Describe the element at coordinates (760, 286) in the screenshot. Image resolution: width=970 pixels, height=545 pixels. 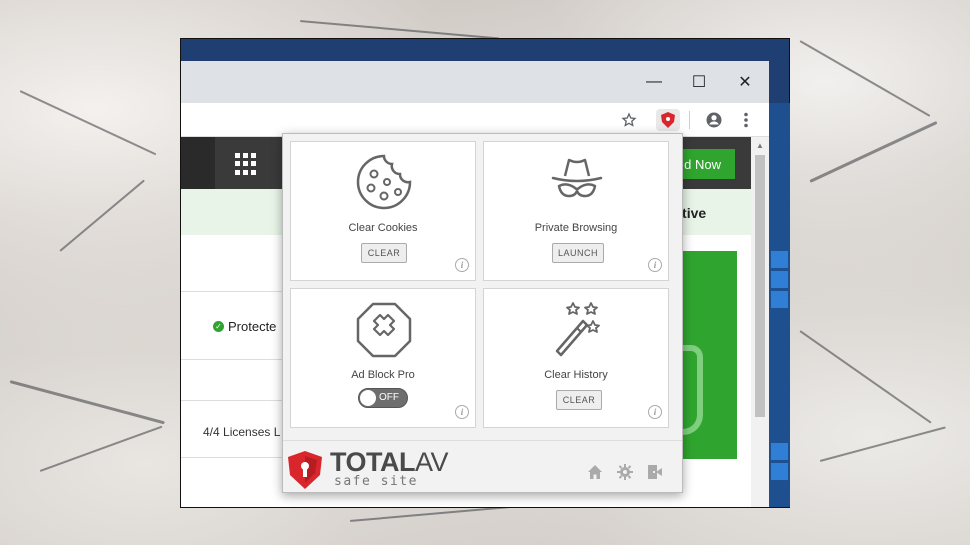
I see `scroll-thumb` at that location.